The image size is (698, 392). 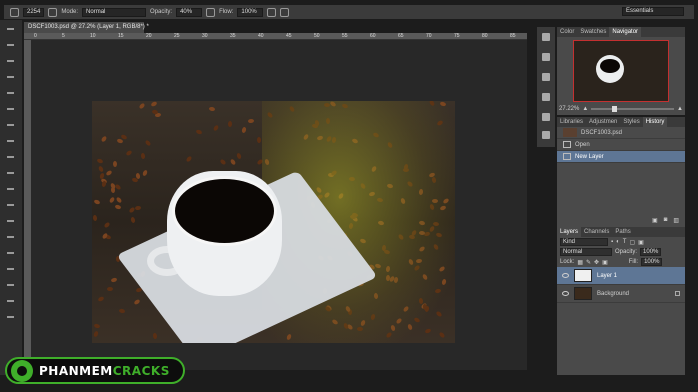 I want to click on snapshot-thumbnail, so click(x=570, y=132).